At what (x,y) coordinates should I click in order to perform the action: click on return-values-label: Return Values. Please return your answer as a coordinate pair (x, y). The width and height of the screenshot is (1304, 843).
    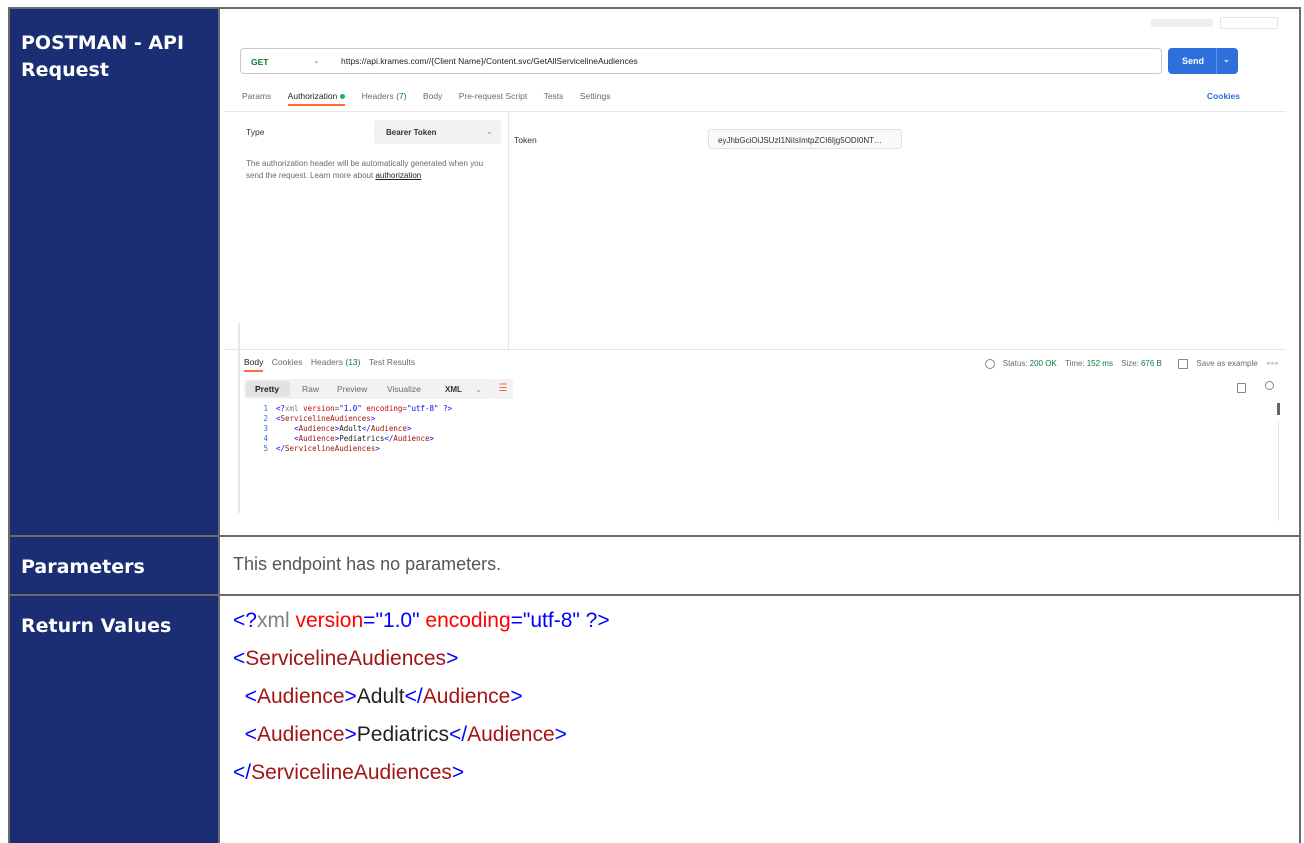
    Looking at the image, I should click on (115, 719).